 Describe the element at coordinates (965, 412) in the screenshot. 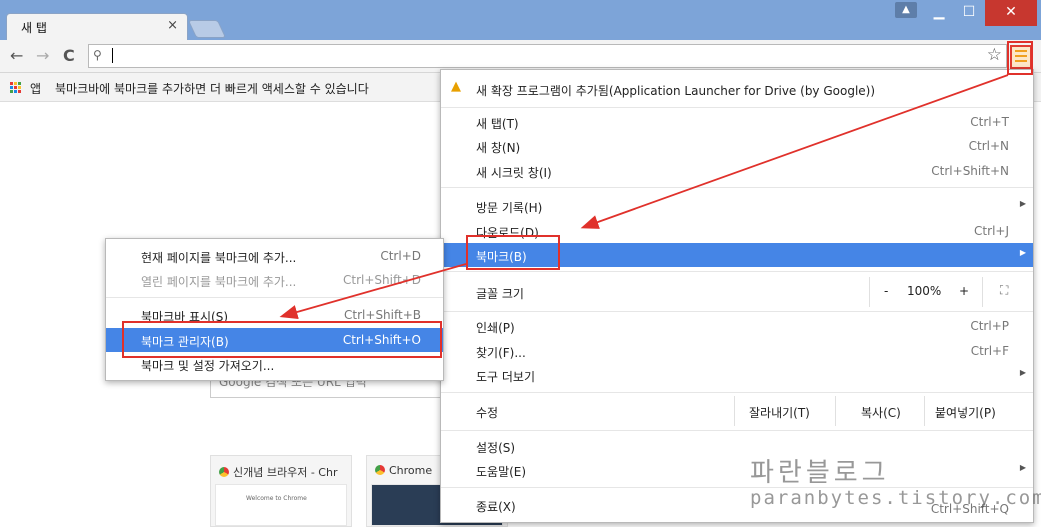

I see `paste-button: 붙여넣기(P)` at that location.